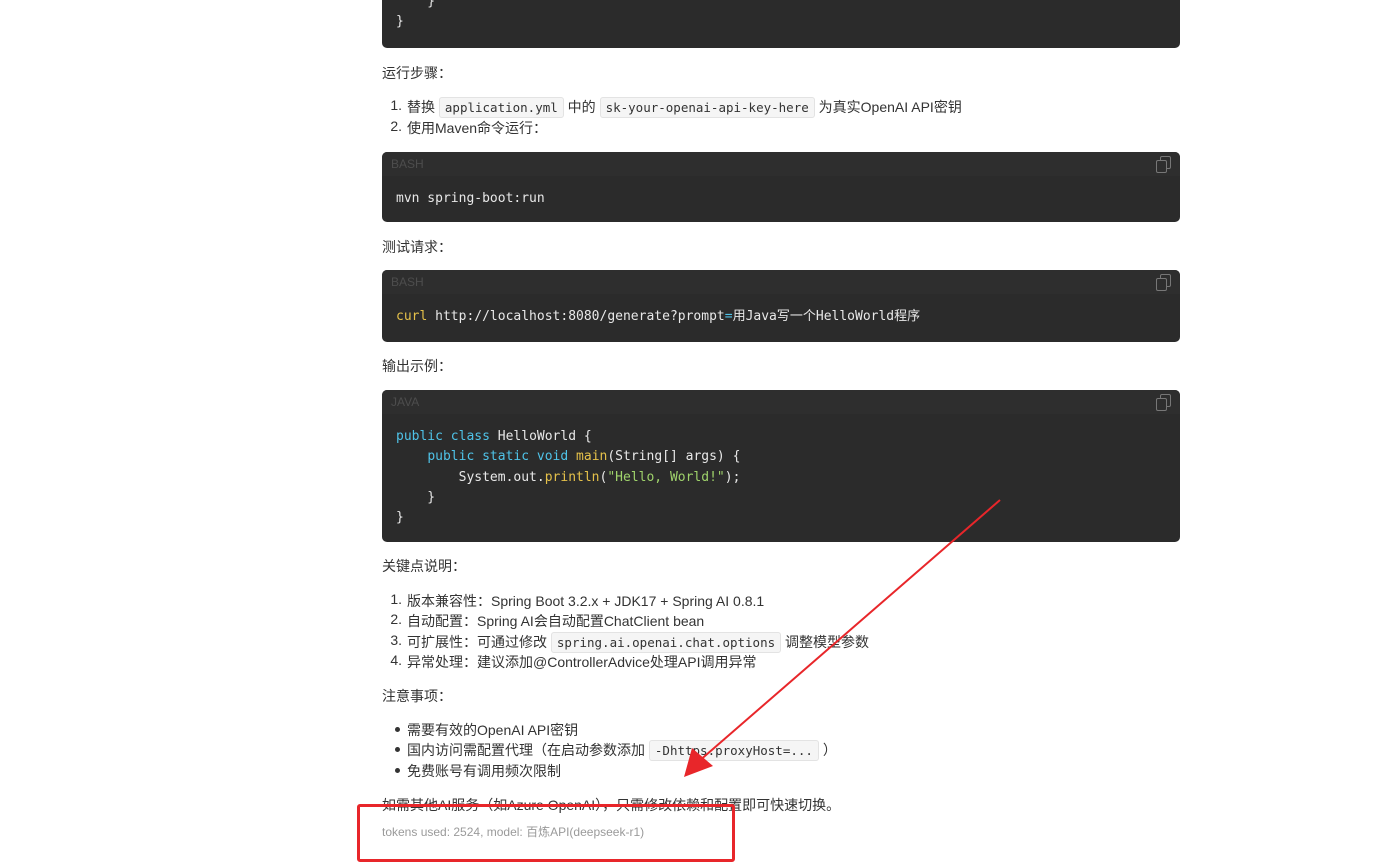 The width and height of the screenshot is (1400, 868). What do you see at coordinates (470, 198) in the screenshot?
I see `code-content: mvn spring-boot:run` at bounding box center [470, 198].